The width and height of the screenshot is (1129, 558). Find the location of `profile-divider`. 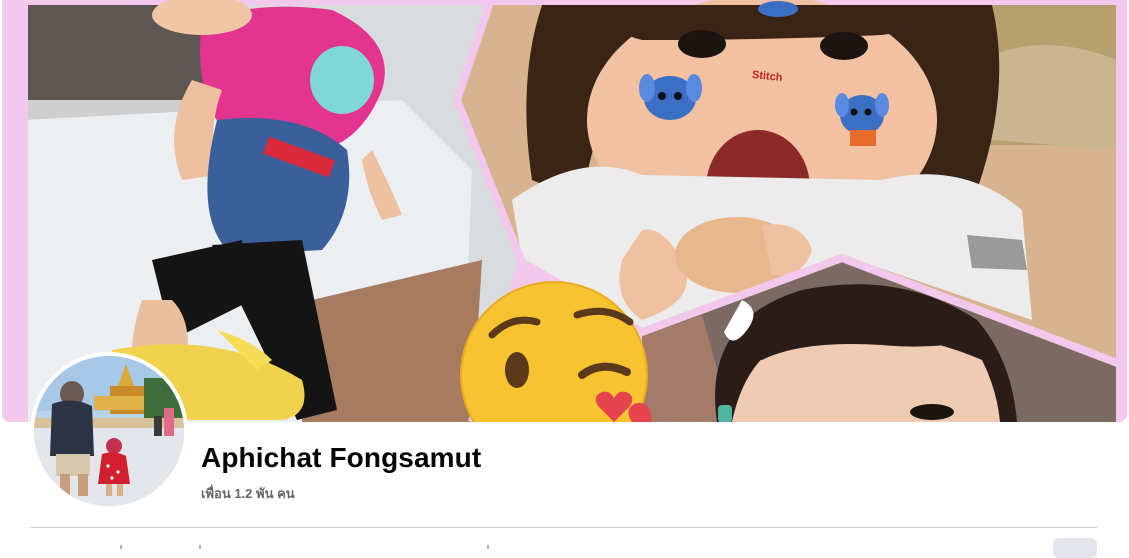

profile-divider is located at coordinates (563, 527).